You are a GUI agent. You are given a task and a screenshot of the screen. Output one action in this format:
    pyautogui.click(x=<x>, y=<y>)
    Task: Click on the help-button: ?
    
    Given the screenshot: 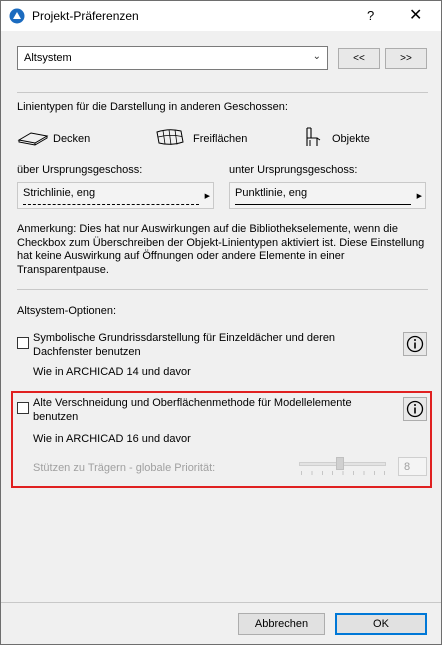 What is the action you would take?
    pyautogui.click(x=370, y=15)
    